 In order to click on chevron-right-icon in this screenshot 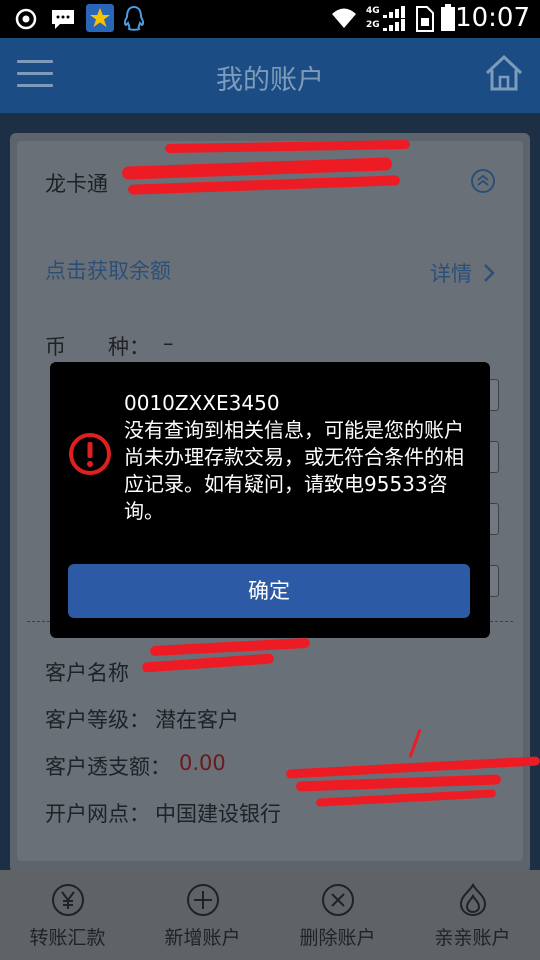, I will do `click(489, 273)`.